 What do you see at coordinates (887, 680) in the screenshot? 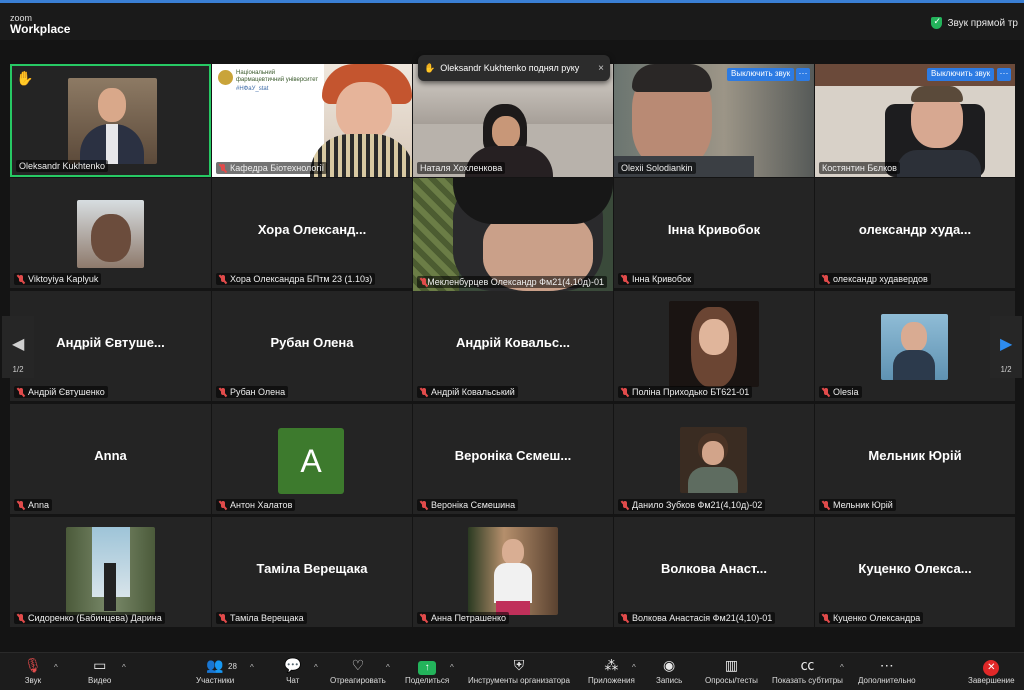
I see `more-label: Дополнительно` at bounding box center [887, 680].